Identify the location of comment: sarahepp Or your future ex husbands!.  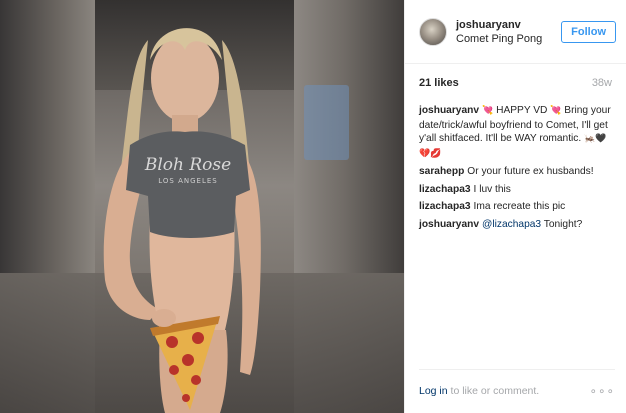
(517, 172).